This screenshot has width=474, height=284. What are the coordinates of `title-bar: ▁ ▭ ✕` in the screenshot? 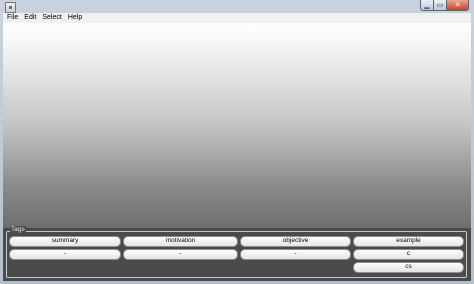 It's located at (237, 6).